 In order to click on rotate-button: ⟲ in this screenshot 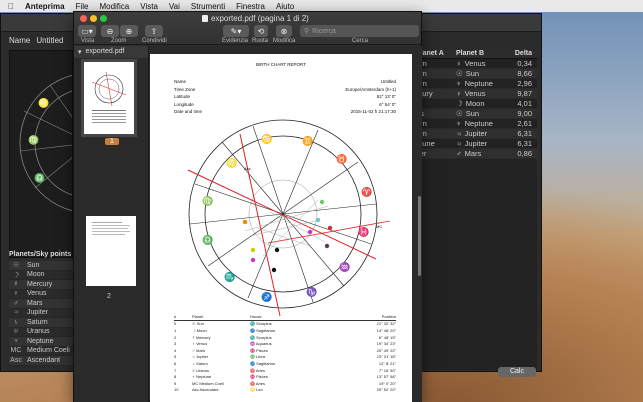, I will do `click(261, 31)`.